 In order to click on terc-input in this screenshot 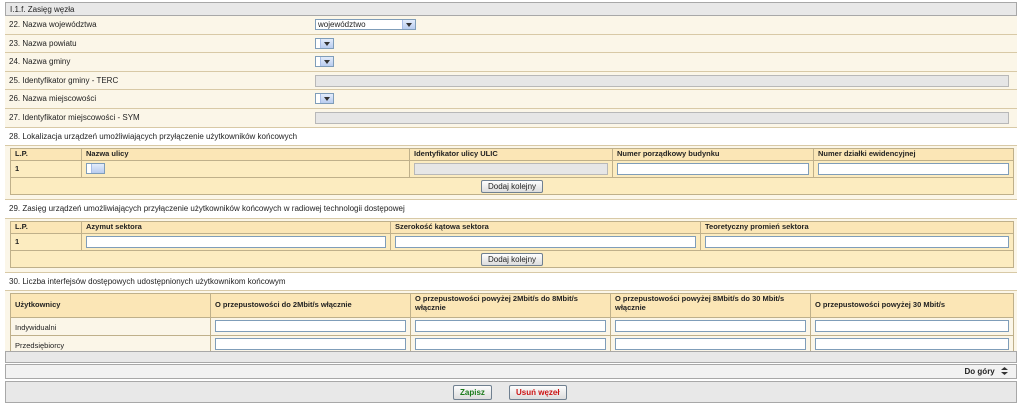, I will do `click(662, 80)`.